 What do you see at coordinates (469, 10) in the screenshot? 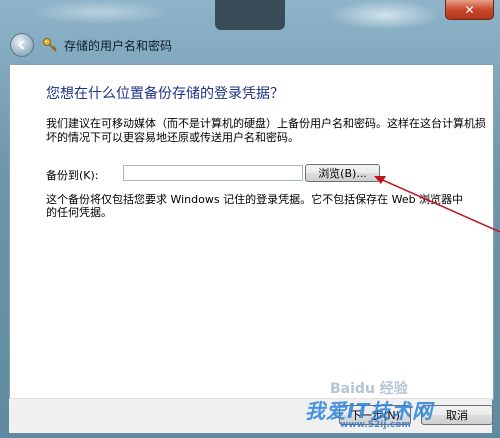
I see `close-button: ✕` at bounding box center [469, 10].